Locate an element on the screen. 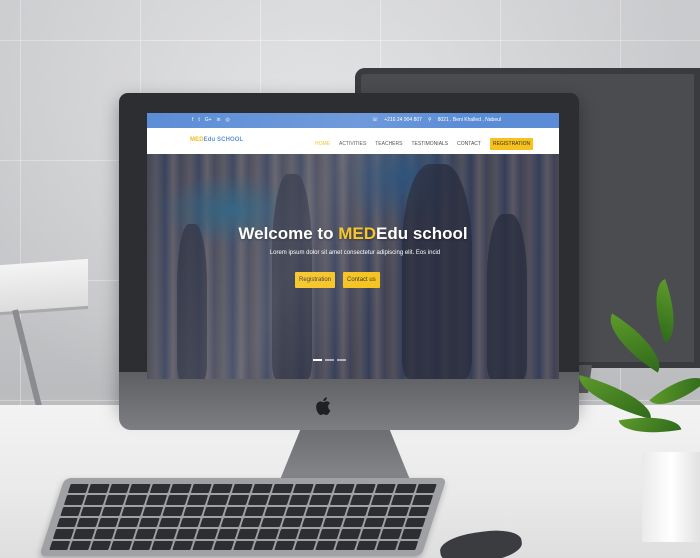 This screenshot has height=558, width=700. brand-highlight: MED is located at coordinates (197, 140).